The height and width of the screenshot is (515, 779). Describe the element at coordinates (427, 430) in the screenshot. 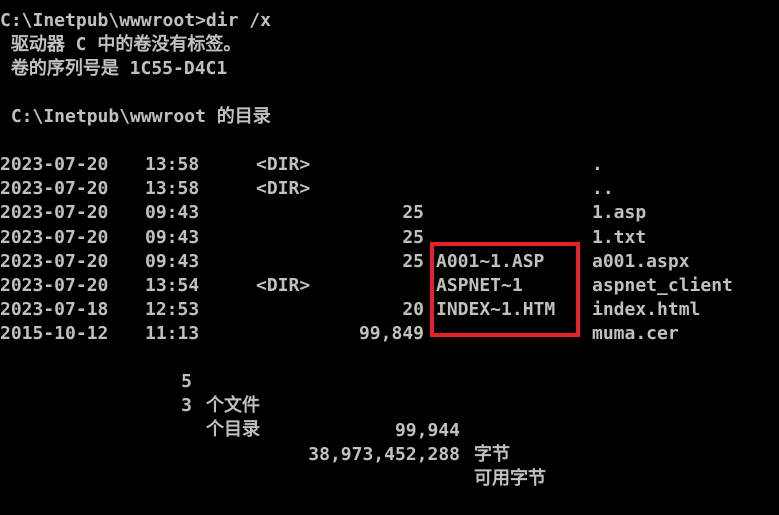

I see `files-bytes: 99,944` at that location.